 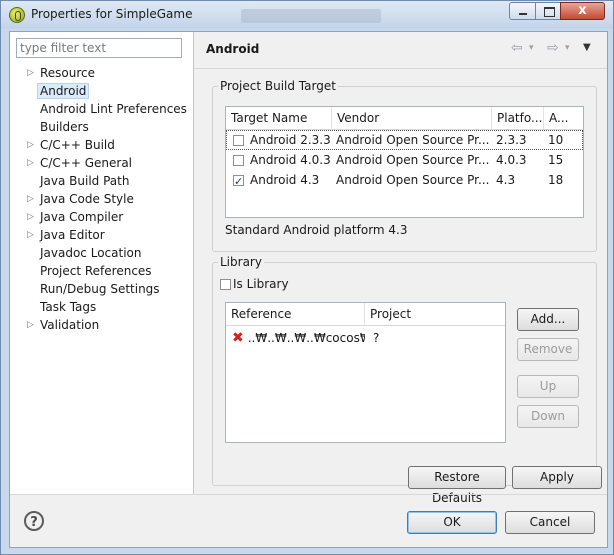 I want to click on is-library-checkbox-box, so click(x=225, y=284).